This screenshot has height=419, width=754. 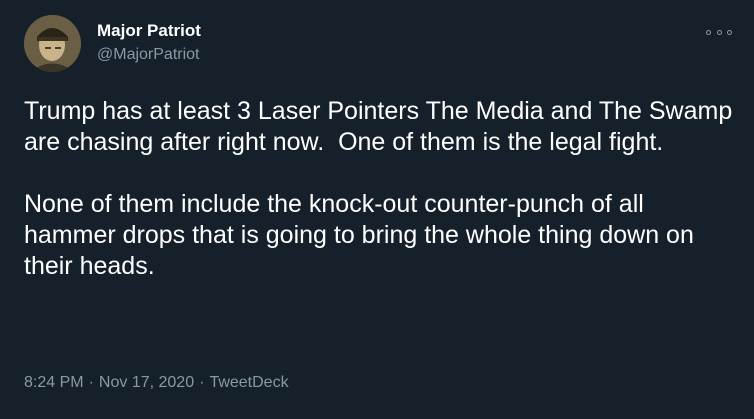 What do you see at coordinates (149, 31) in the screenshot?
I see `author-name: Major Patriot` at bounding box center [149, 31].